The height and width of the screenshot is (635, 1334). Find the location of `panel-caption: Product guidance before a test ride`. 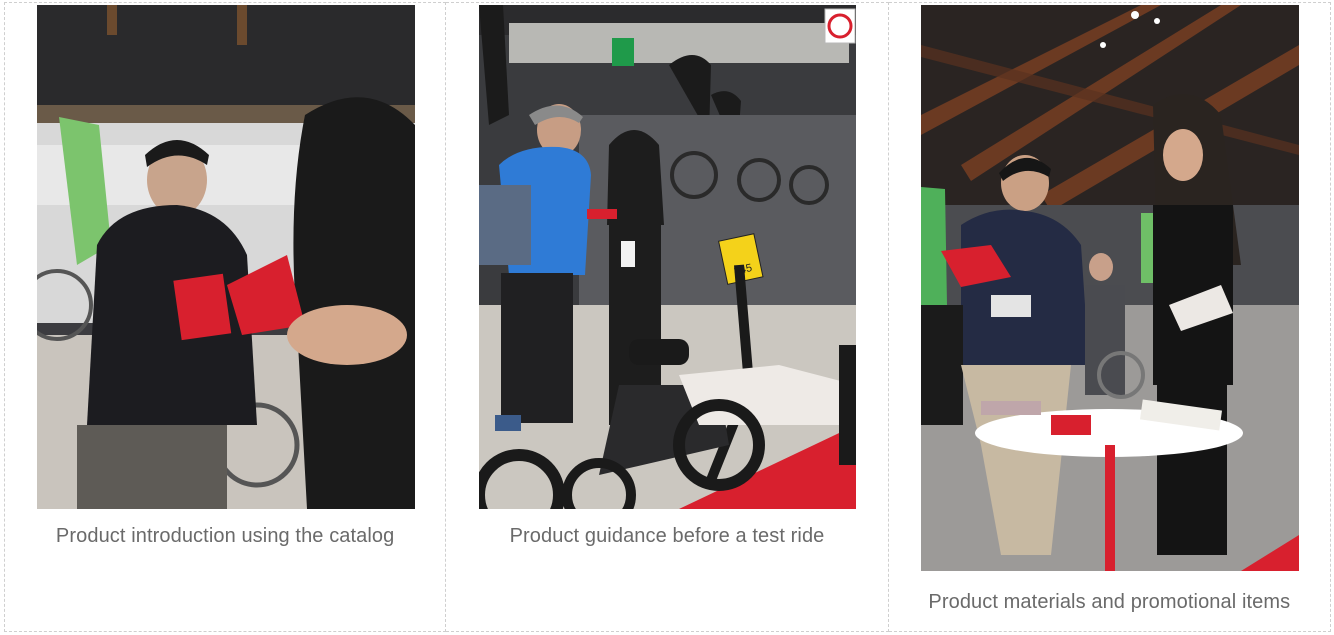

panel-caption: Product guidance before a test ride is located at coordinates (667, 536).